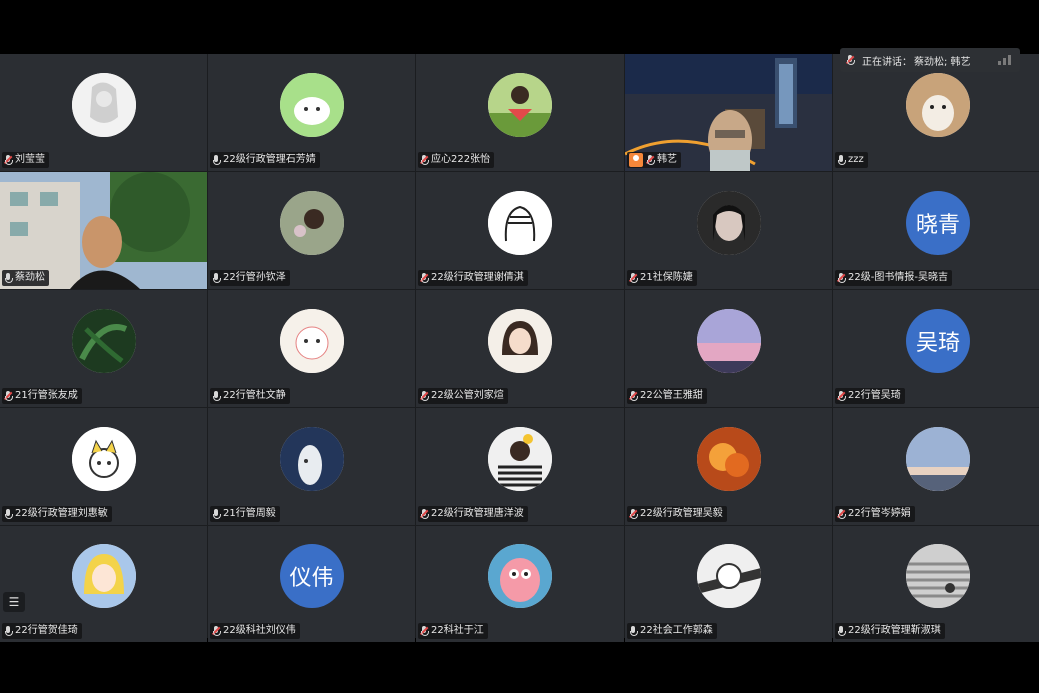 The height and width of the screenshot is (693, 1039). I want to click on participant-tile: 蔡劲松, so click(103, 230).